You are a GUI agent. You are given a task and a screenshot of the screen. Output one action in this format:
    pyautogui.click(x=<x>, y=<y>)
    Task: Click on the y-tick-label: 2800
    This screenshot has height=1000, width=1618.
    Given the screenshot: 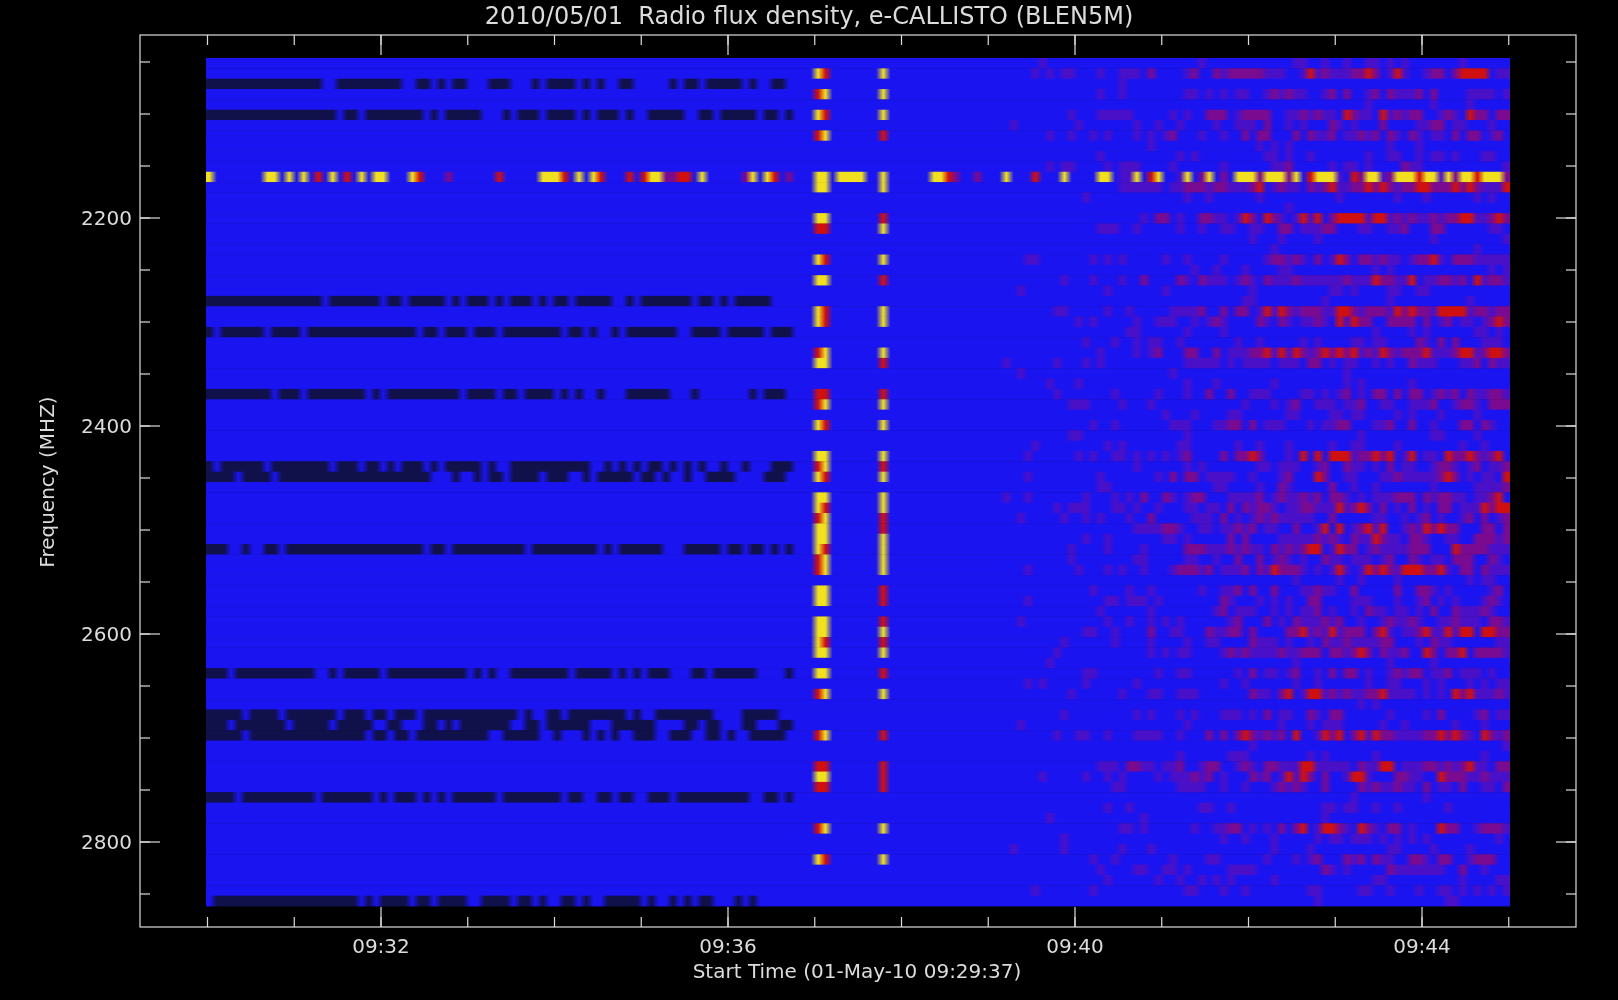 What is the action you would take?
    pyautogui.click(x=106, y=842)
    